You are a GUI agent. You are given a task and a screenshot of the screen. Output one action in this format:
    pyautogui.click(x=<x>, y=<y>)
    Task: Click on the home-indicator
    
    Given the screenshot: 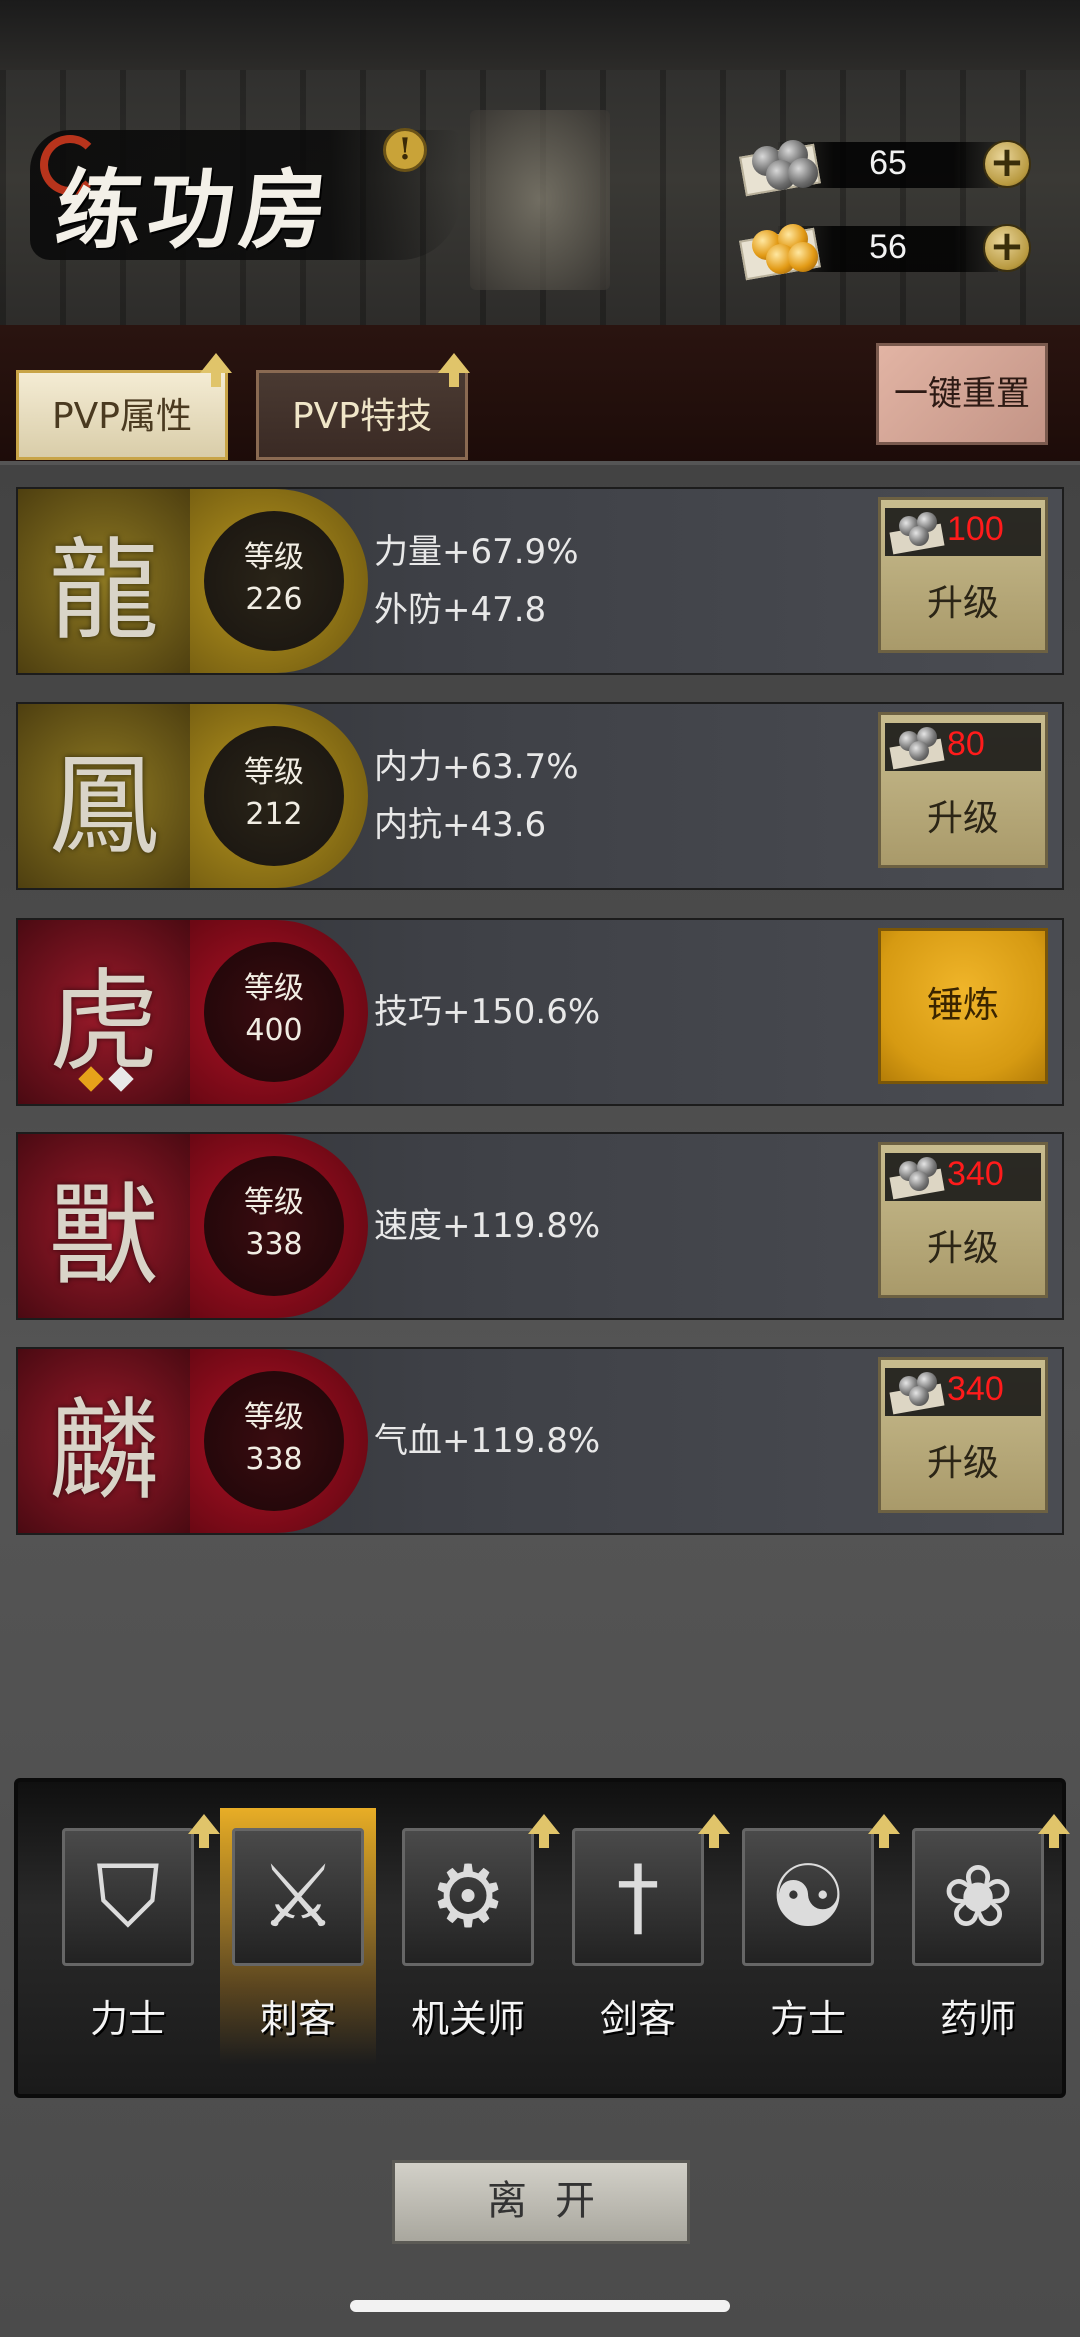 What is the action you would take?
    pyautogui.click(x=540, y=2306)
    